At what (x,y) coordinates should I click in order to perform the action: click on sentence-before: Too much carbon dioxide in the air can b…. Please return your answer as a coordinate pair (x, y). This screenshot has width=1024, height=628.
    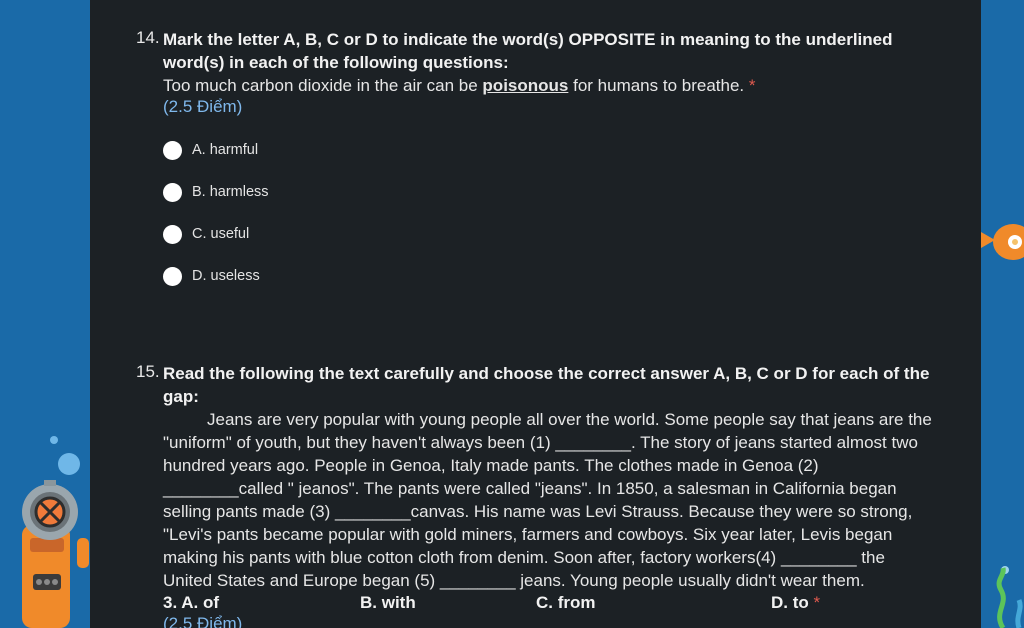
    Looking at the image, I should click on (323, 85).